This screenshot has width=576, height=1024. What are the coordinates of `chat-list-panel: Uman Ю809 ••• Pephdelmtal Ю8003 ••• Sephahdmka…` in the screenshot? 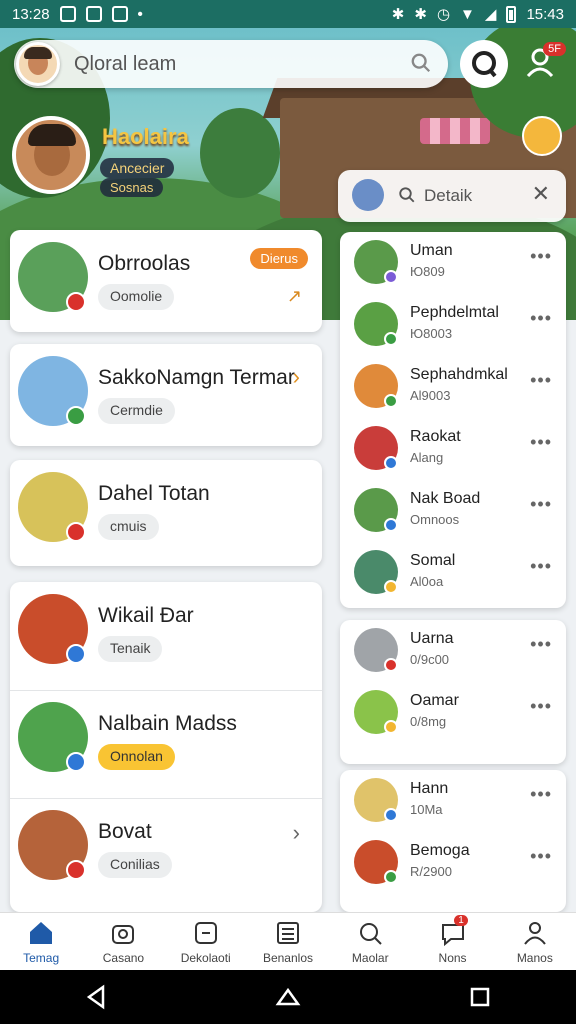 It's located at (453, 420).